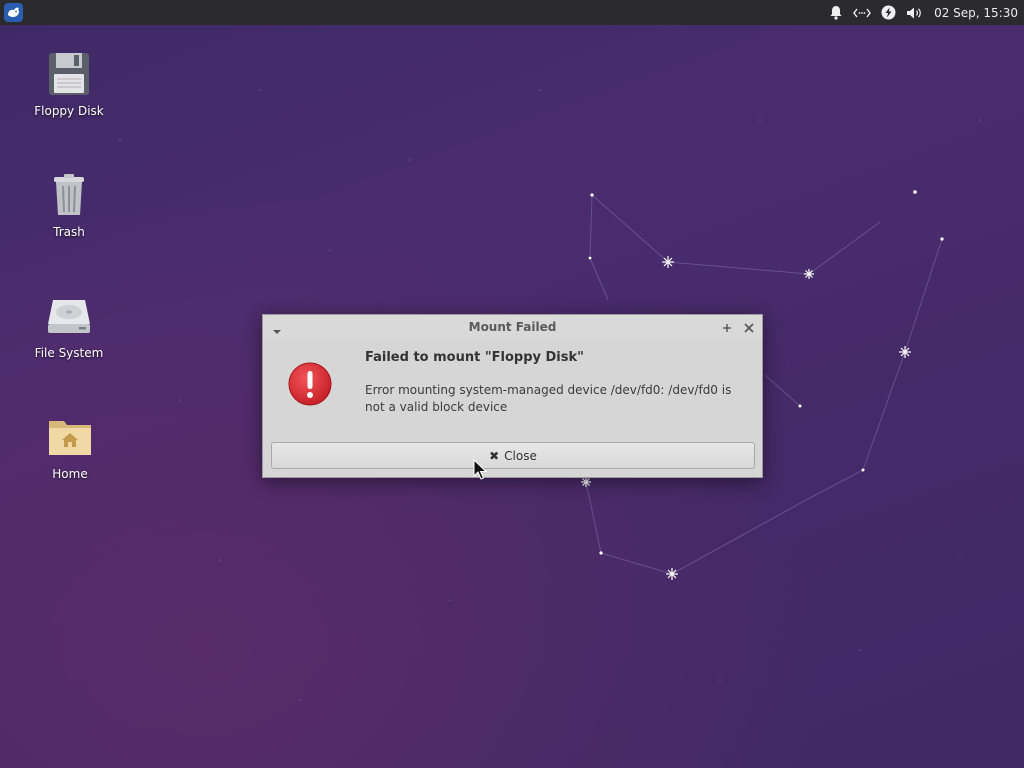  Describe the element at coordinates (862, 13) in the screenshot. I see `network-icon` at that location.